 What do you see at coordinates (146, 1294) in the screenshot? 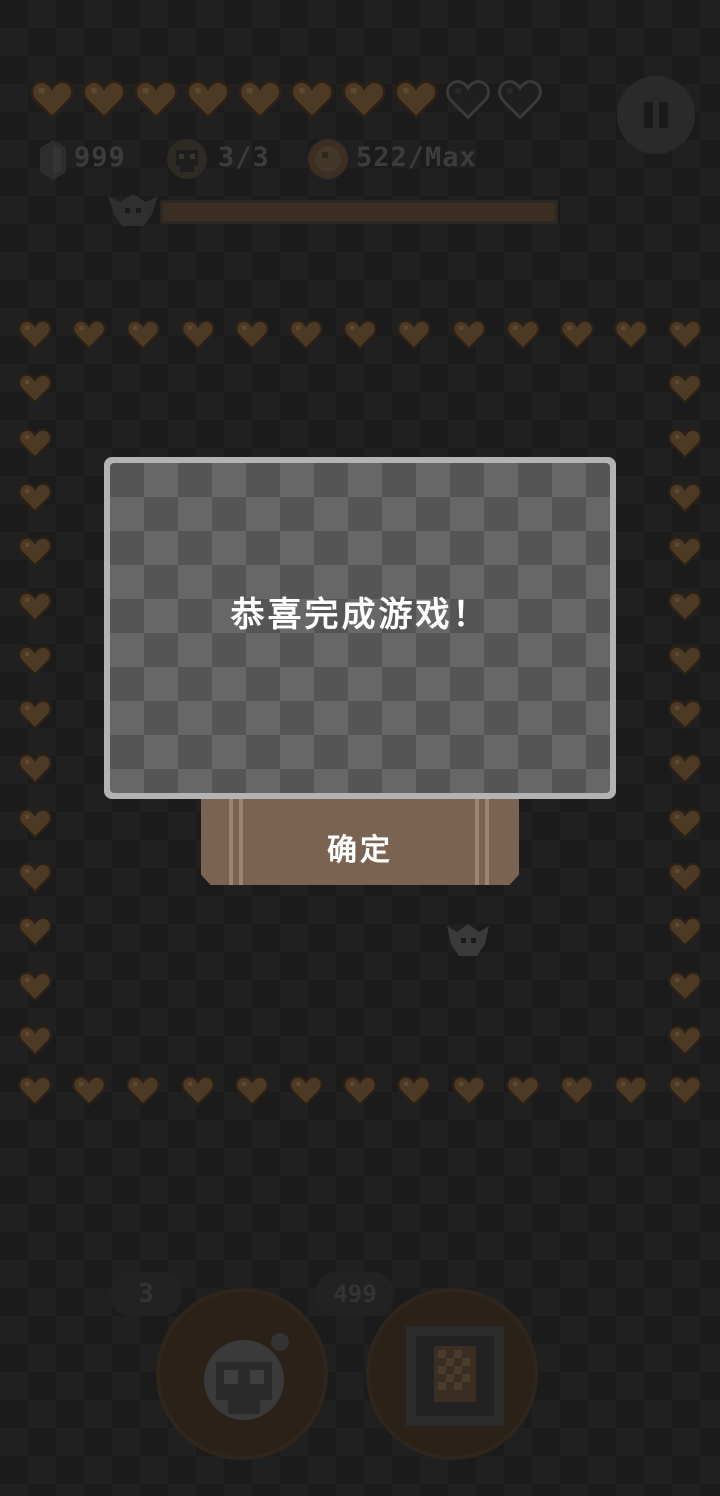
I see `skill1-count-badge: 3` at bounding box center [146, 1294].